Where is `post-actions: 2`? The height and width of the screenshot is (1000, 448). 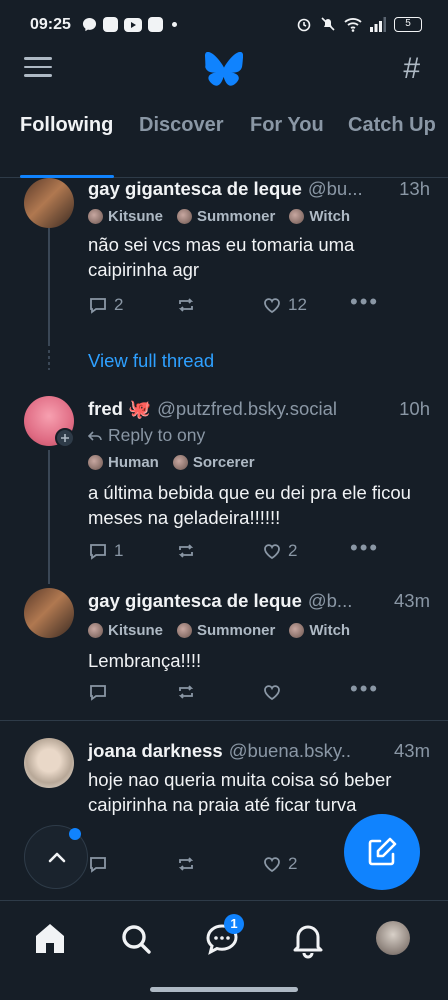
post-actions: 2 is located at coordinates (238, 866).